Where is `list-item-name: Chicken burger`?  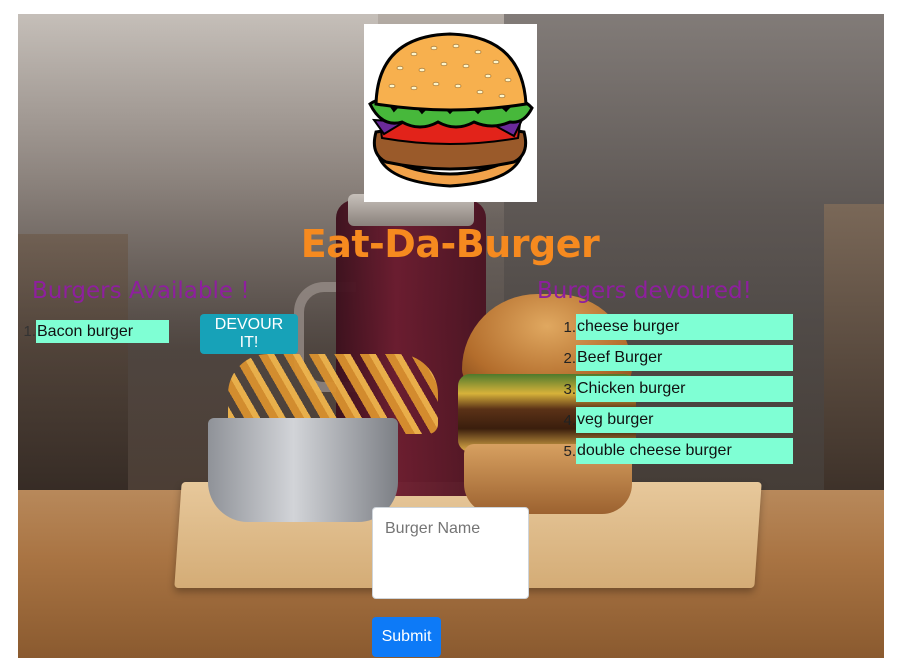 list-item-name: Chicken burger is located at coordinates (684, 389).